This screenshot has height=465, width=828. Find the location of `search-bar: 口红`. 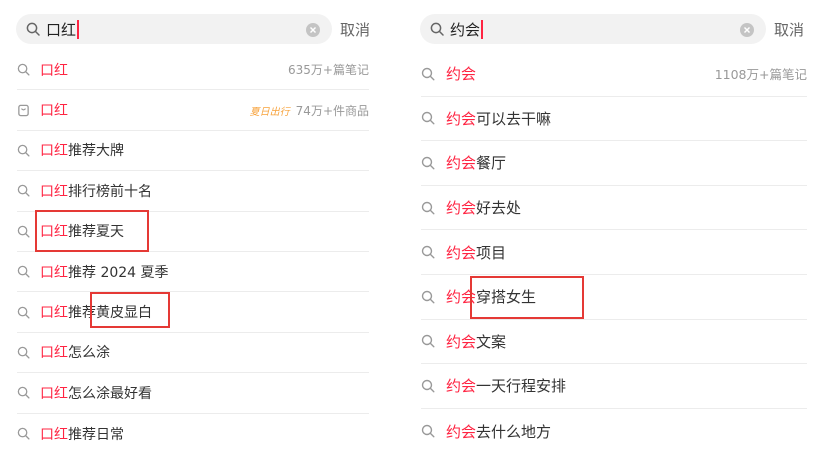

search-bar: 口红 is located at coordinates (174, 29).